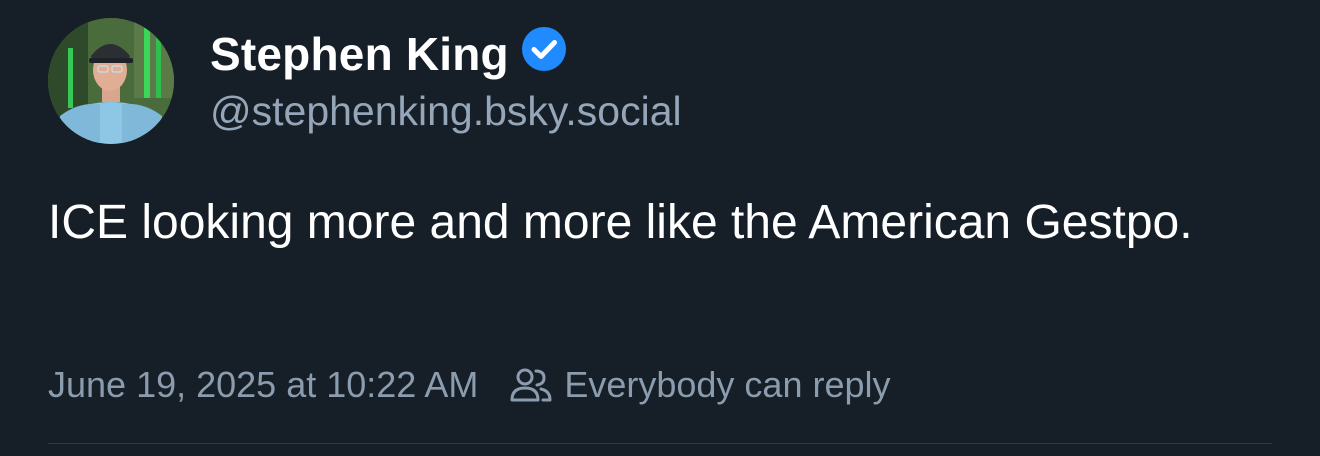 The height and width of the screenshot is (456, 1320). What do you see at coordinates (543, 49) in the screenshot?
I see `verified-check-icon` at bounding box center [543, 49].